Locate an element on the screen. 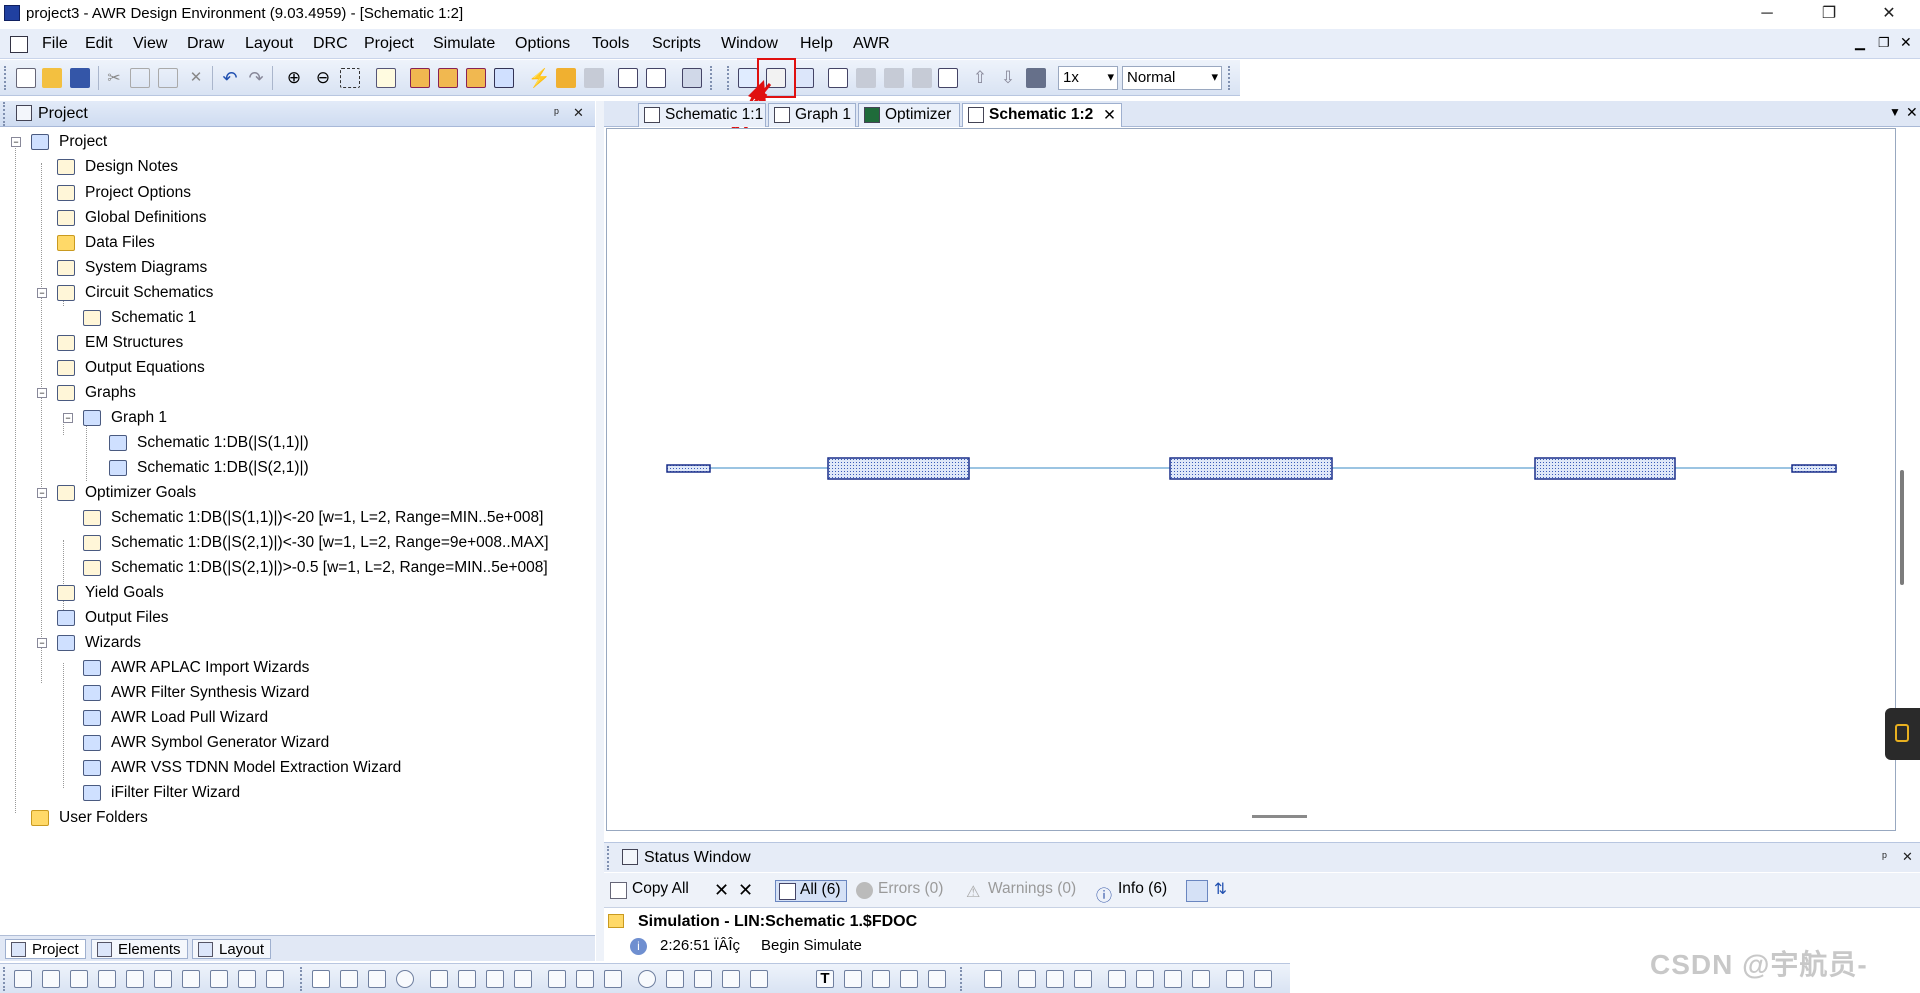 The height and width of the screenshot is (993, 1920). text-tool-icon: T is located at coordinates (825, 979).